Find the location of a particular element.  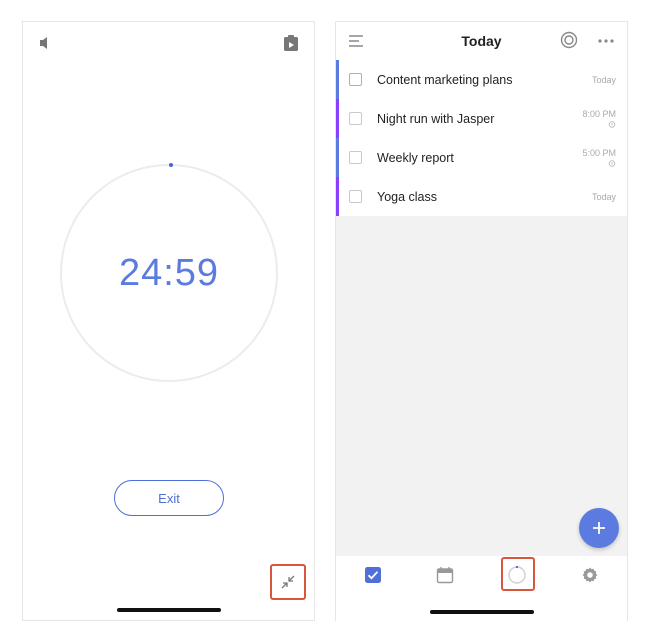

task-title: Content marketing plans is located at coordinates (445, 79).